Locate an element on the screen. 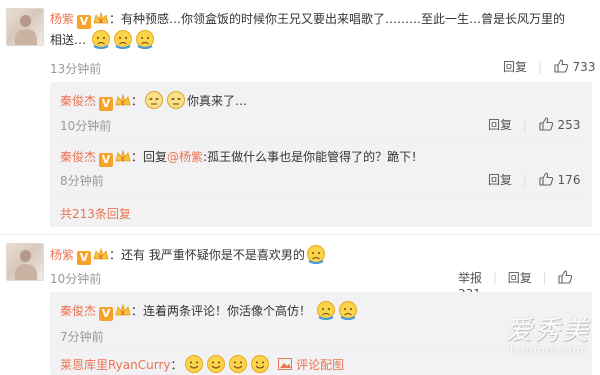 Image resolution: width=600 pixels, height=375 pixels. watermark-logo: 爱秀美 is located at coordinates (548, 331).